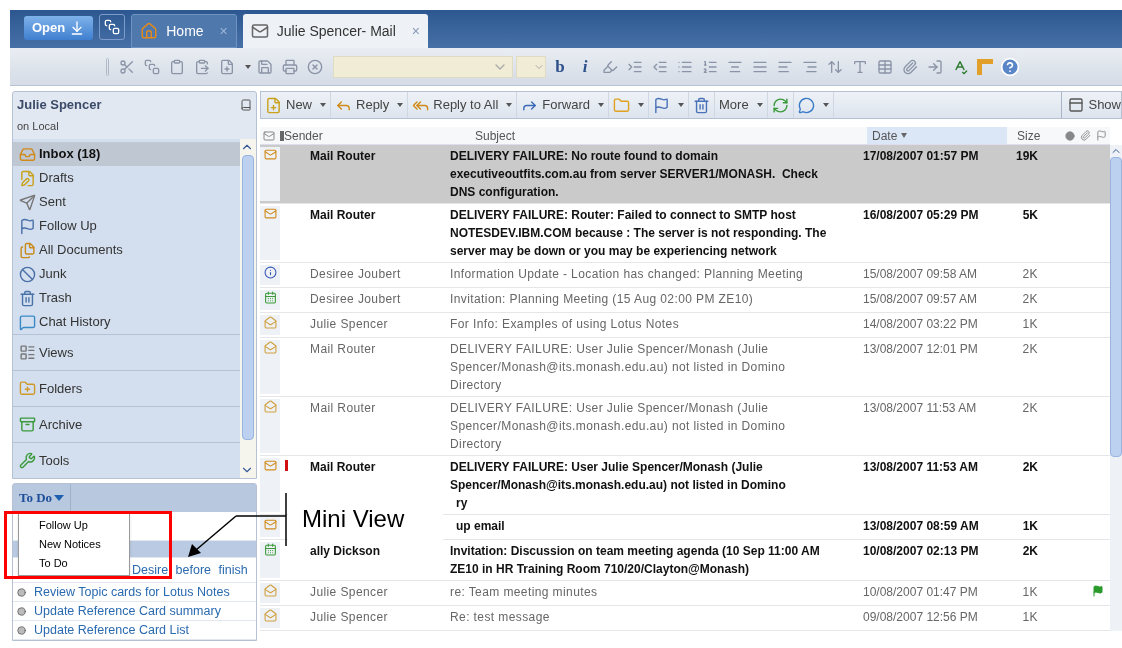 The width and height of the screenshot is (1122, 648). Describe the element at coordinates (296, 105) in the screenshot. I see `new-action-button: New` at that location.